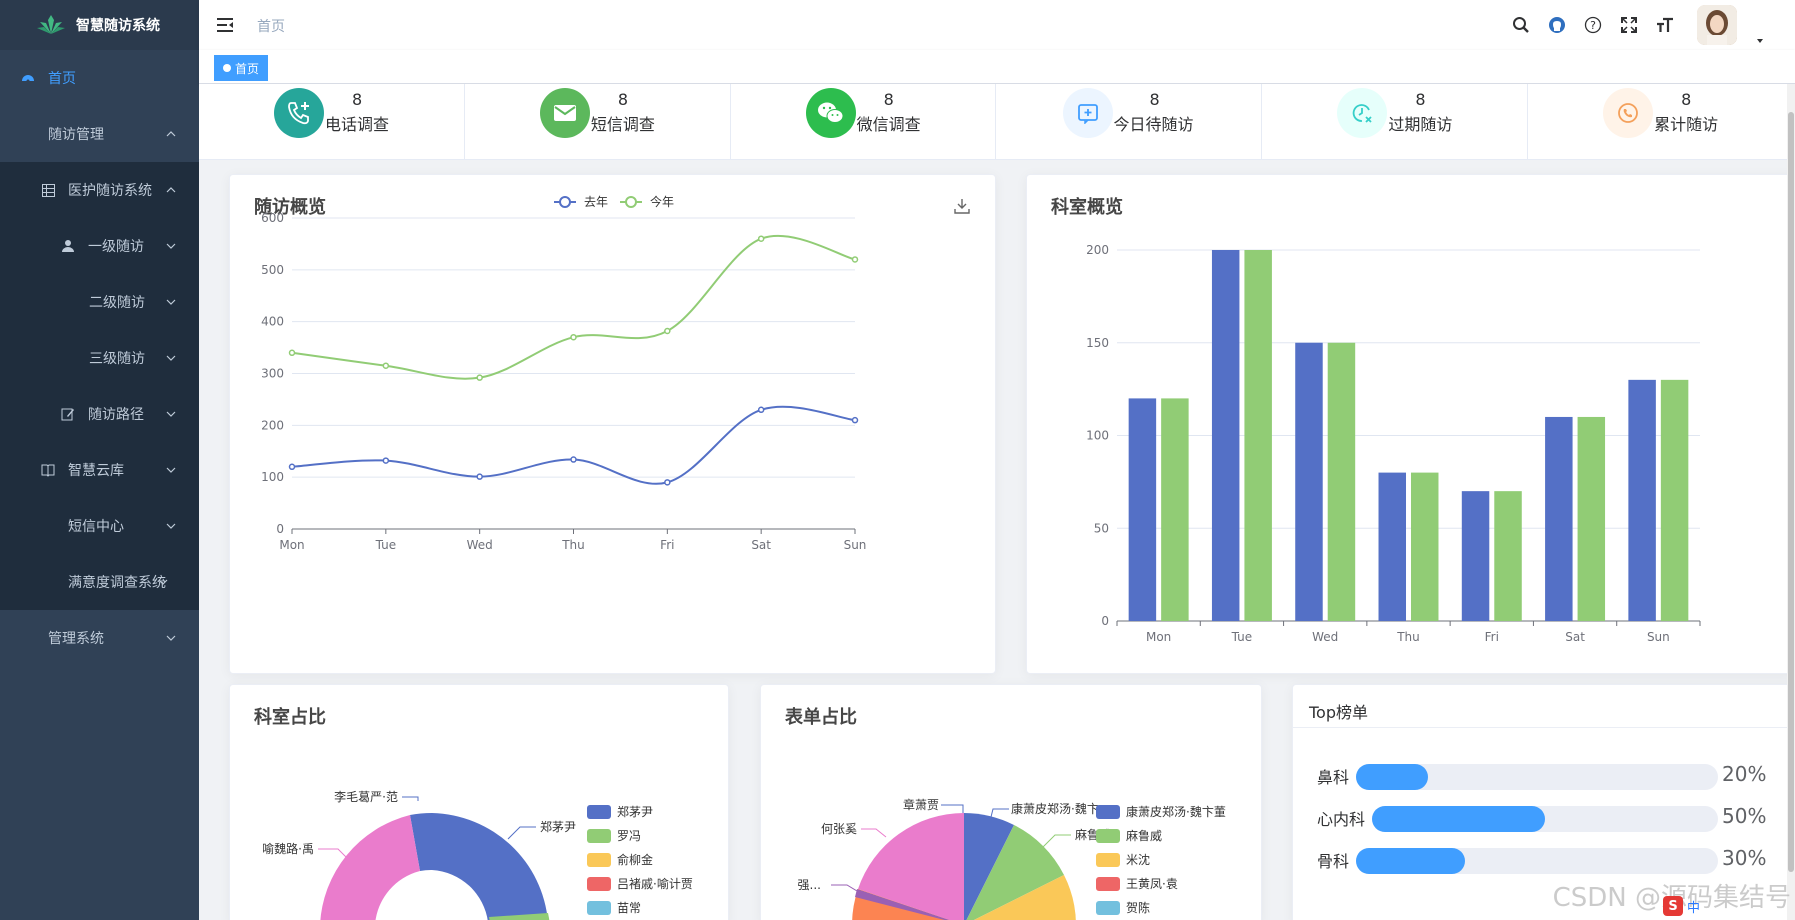  I want to click on top-label: 骨科, so click(1333, 861).